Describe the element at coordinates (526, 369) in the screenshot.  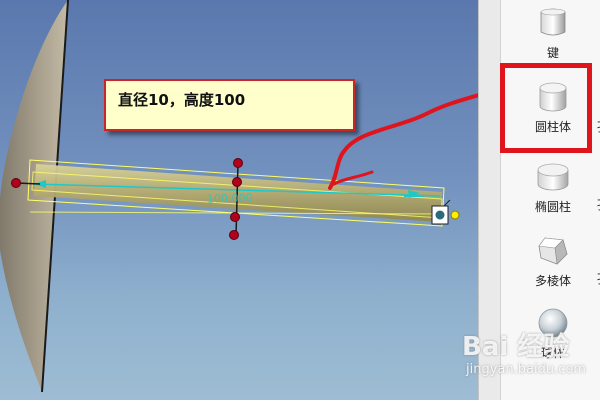
I see `watermark-url: jingyan.baidu.com` at that location.